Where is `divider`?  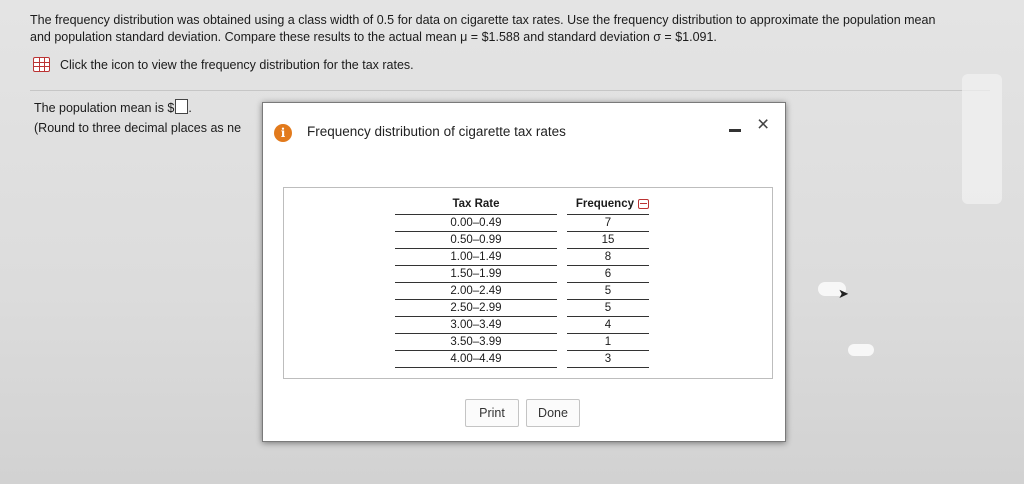
divider is located at coordinates (510, 90).